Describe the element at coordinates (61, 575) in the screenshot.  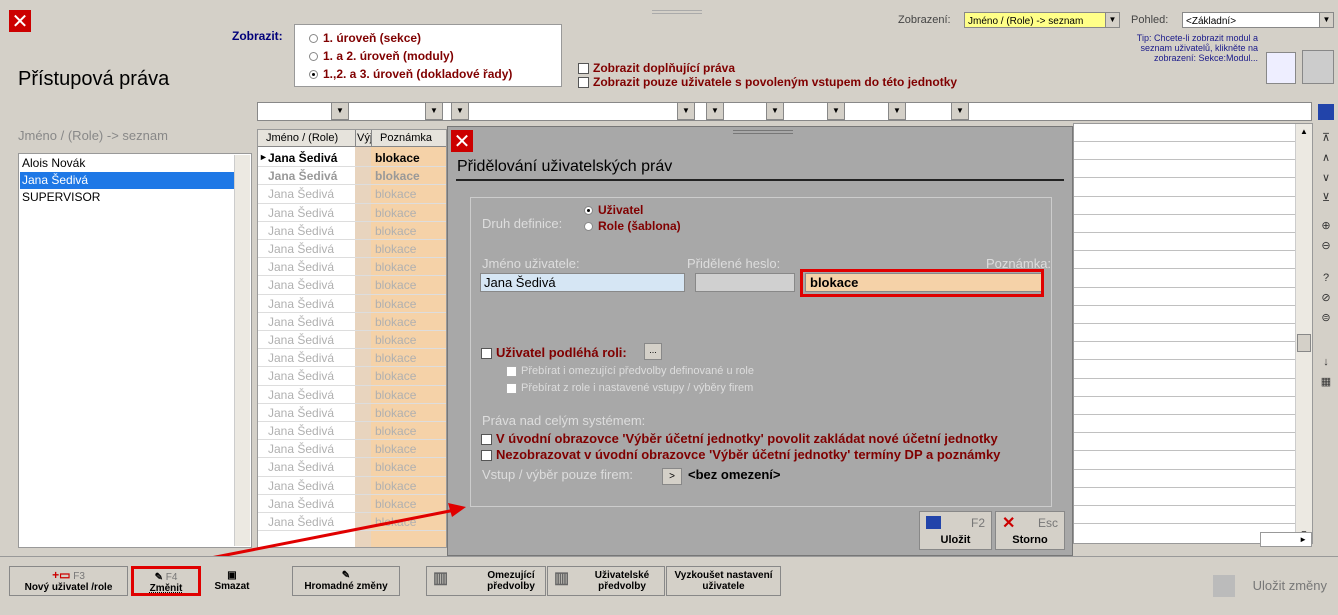
I see `add-user-icon: +▭` at that location.